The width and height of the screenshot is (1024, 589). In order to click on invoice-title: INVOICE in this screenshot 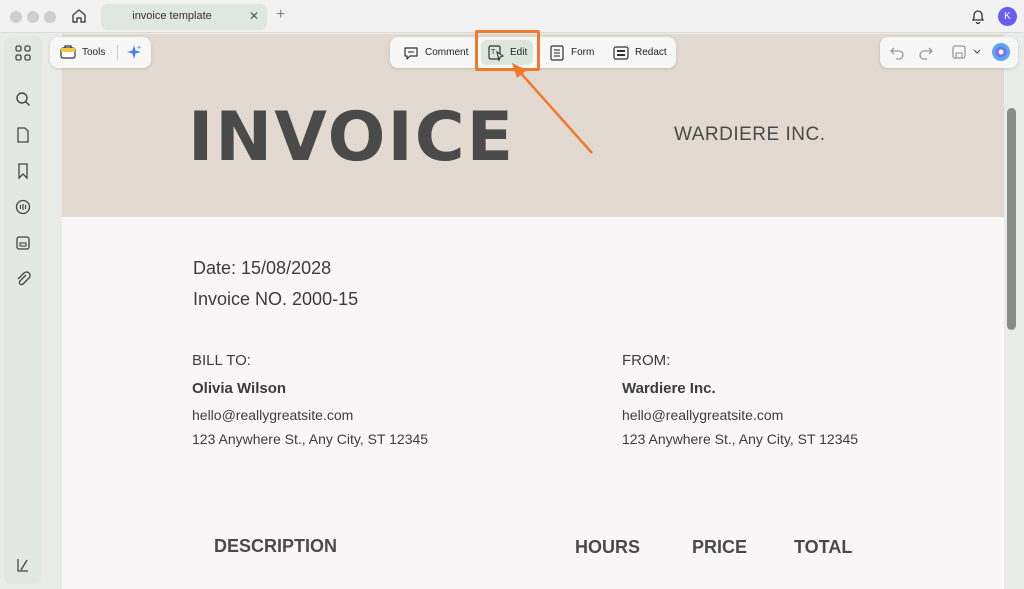, I will do `click(351, 137)`.